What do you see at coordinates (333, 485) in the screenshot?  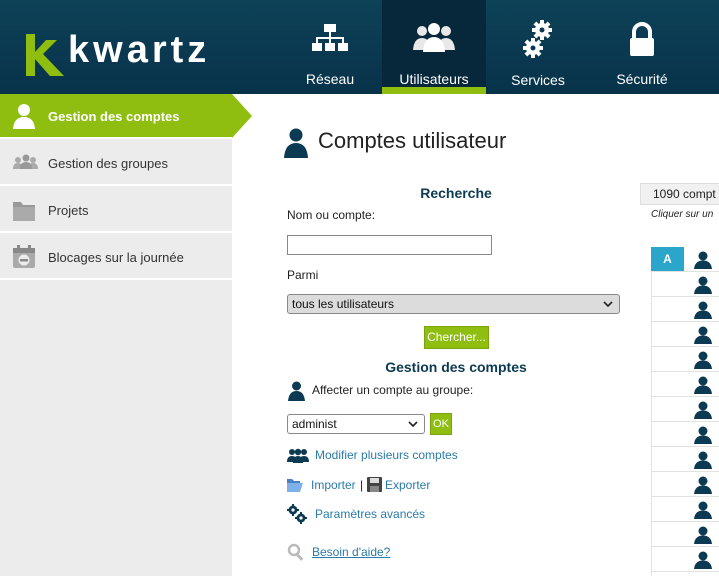 I see `import-link: Importer` at bounding box center [333, 485].